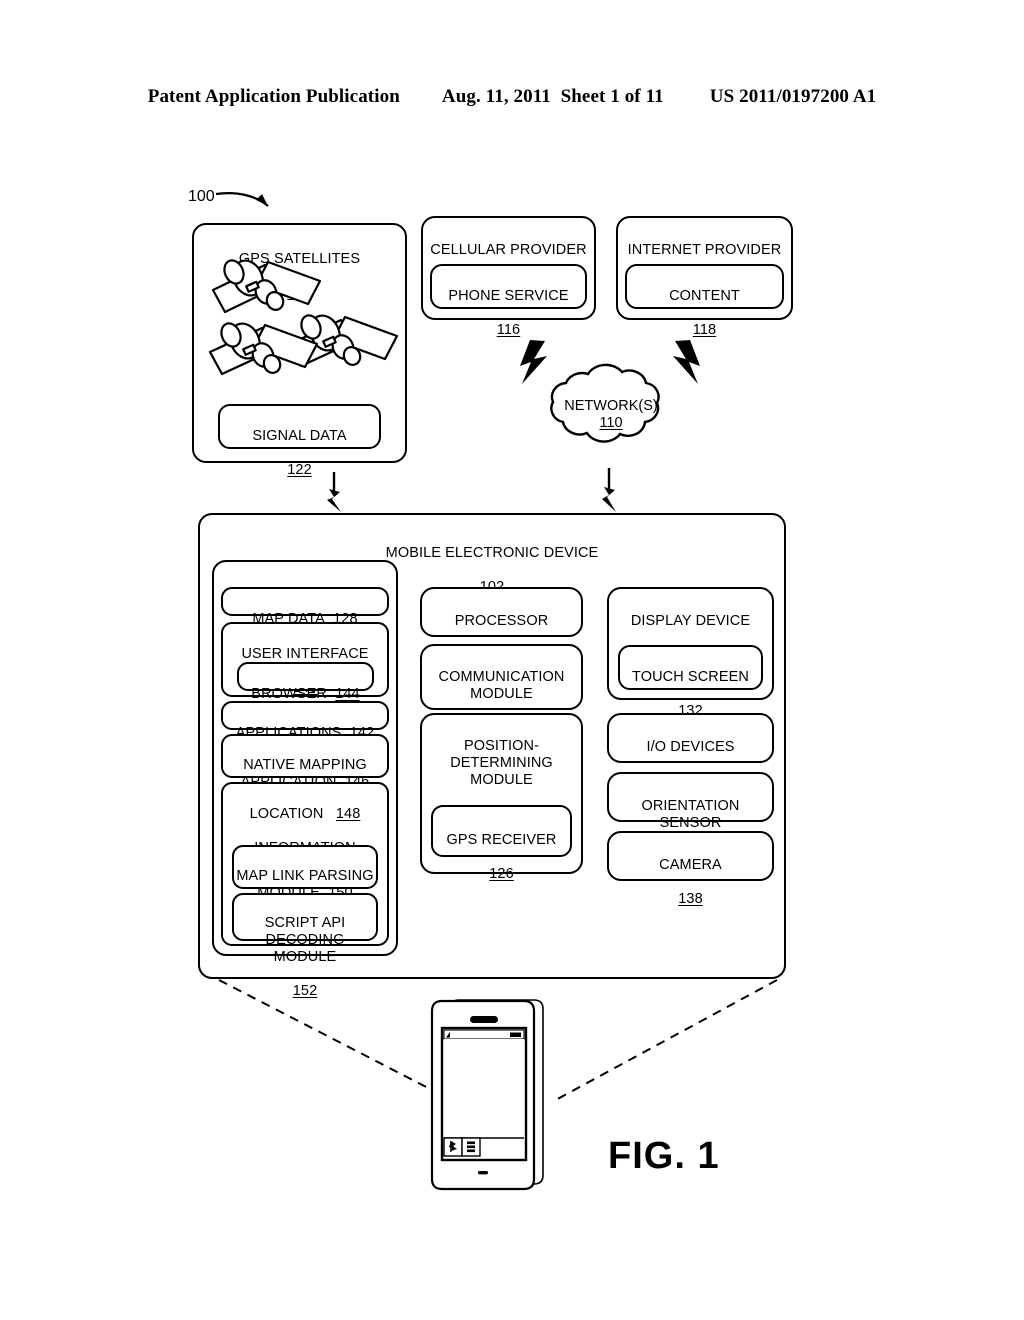  Describe the element at coordinates (305, 607) in the screenshot. I see `map-data-box: MAP DATA 128` at that location.